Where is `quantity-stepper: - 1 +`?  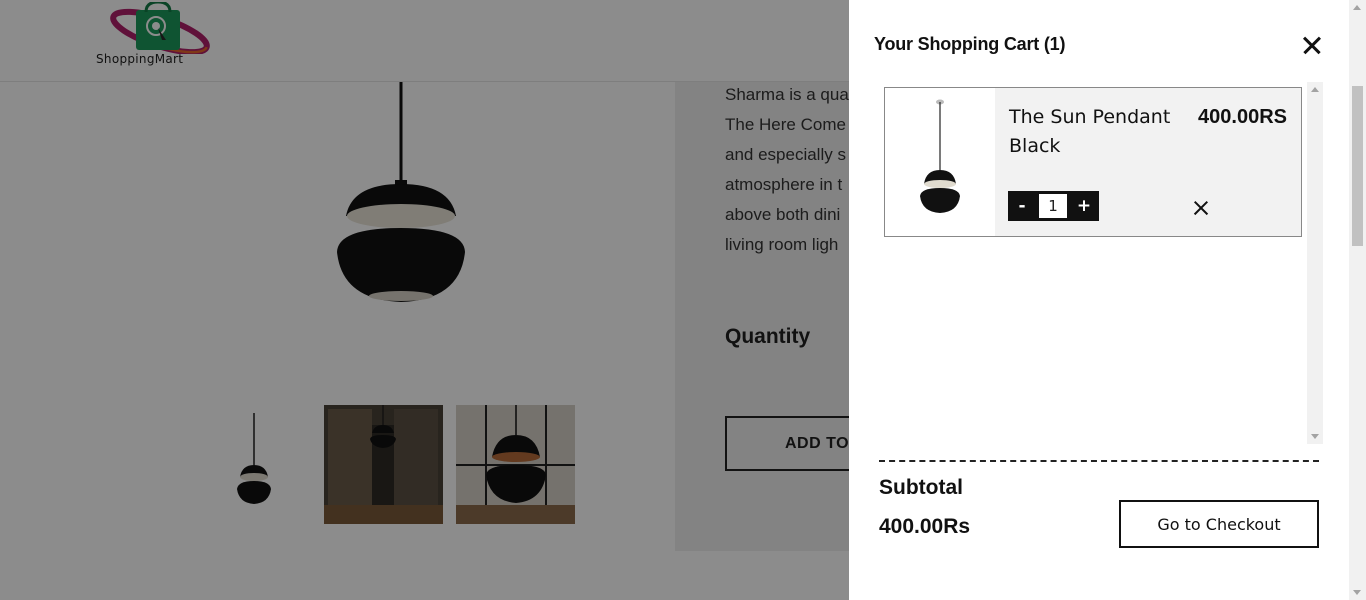 quantity-stepper: - 1 + is located at coordinates (1053, 206).